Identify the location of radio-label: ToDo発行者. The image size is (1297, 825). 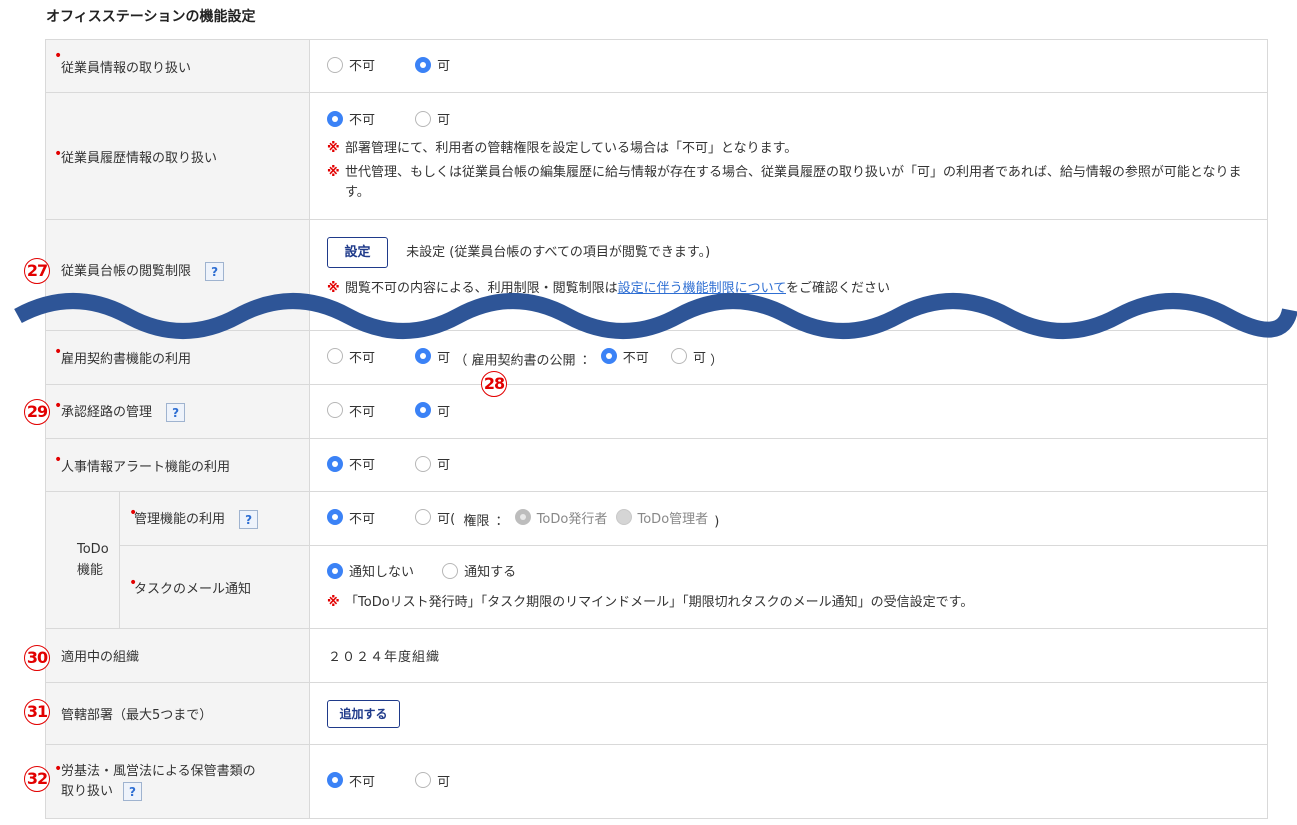
(572, 519).